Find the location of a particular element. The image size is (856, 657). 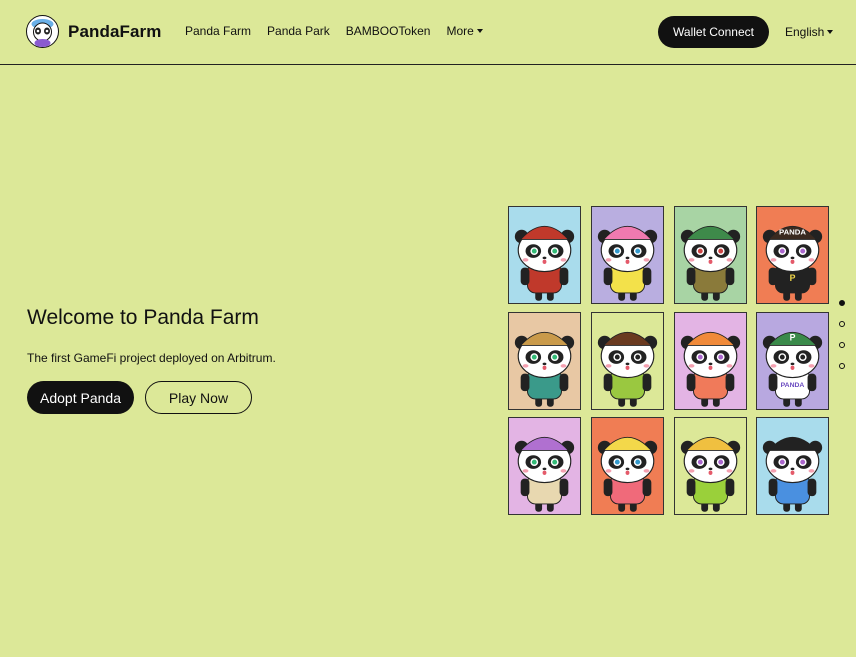

hat-text: P is located at coordinates (793, 338).